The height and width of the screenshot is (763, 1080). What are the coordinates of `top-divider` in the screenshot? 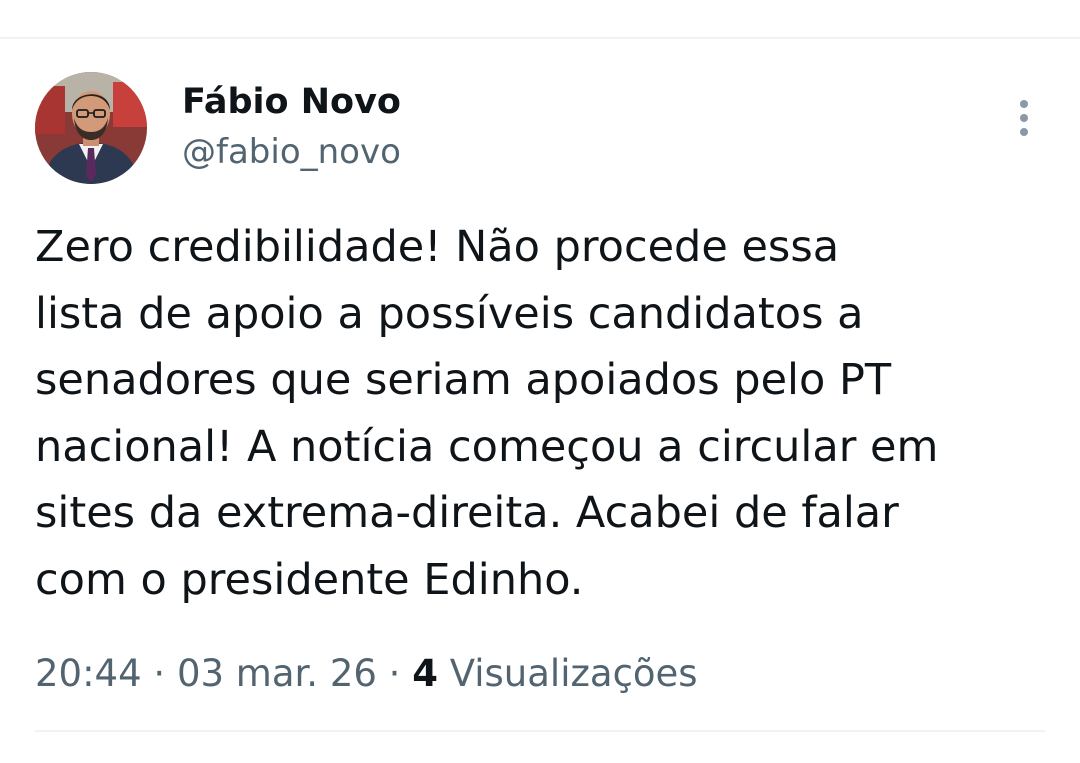 It's located at (540, 38).